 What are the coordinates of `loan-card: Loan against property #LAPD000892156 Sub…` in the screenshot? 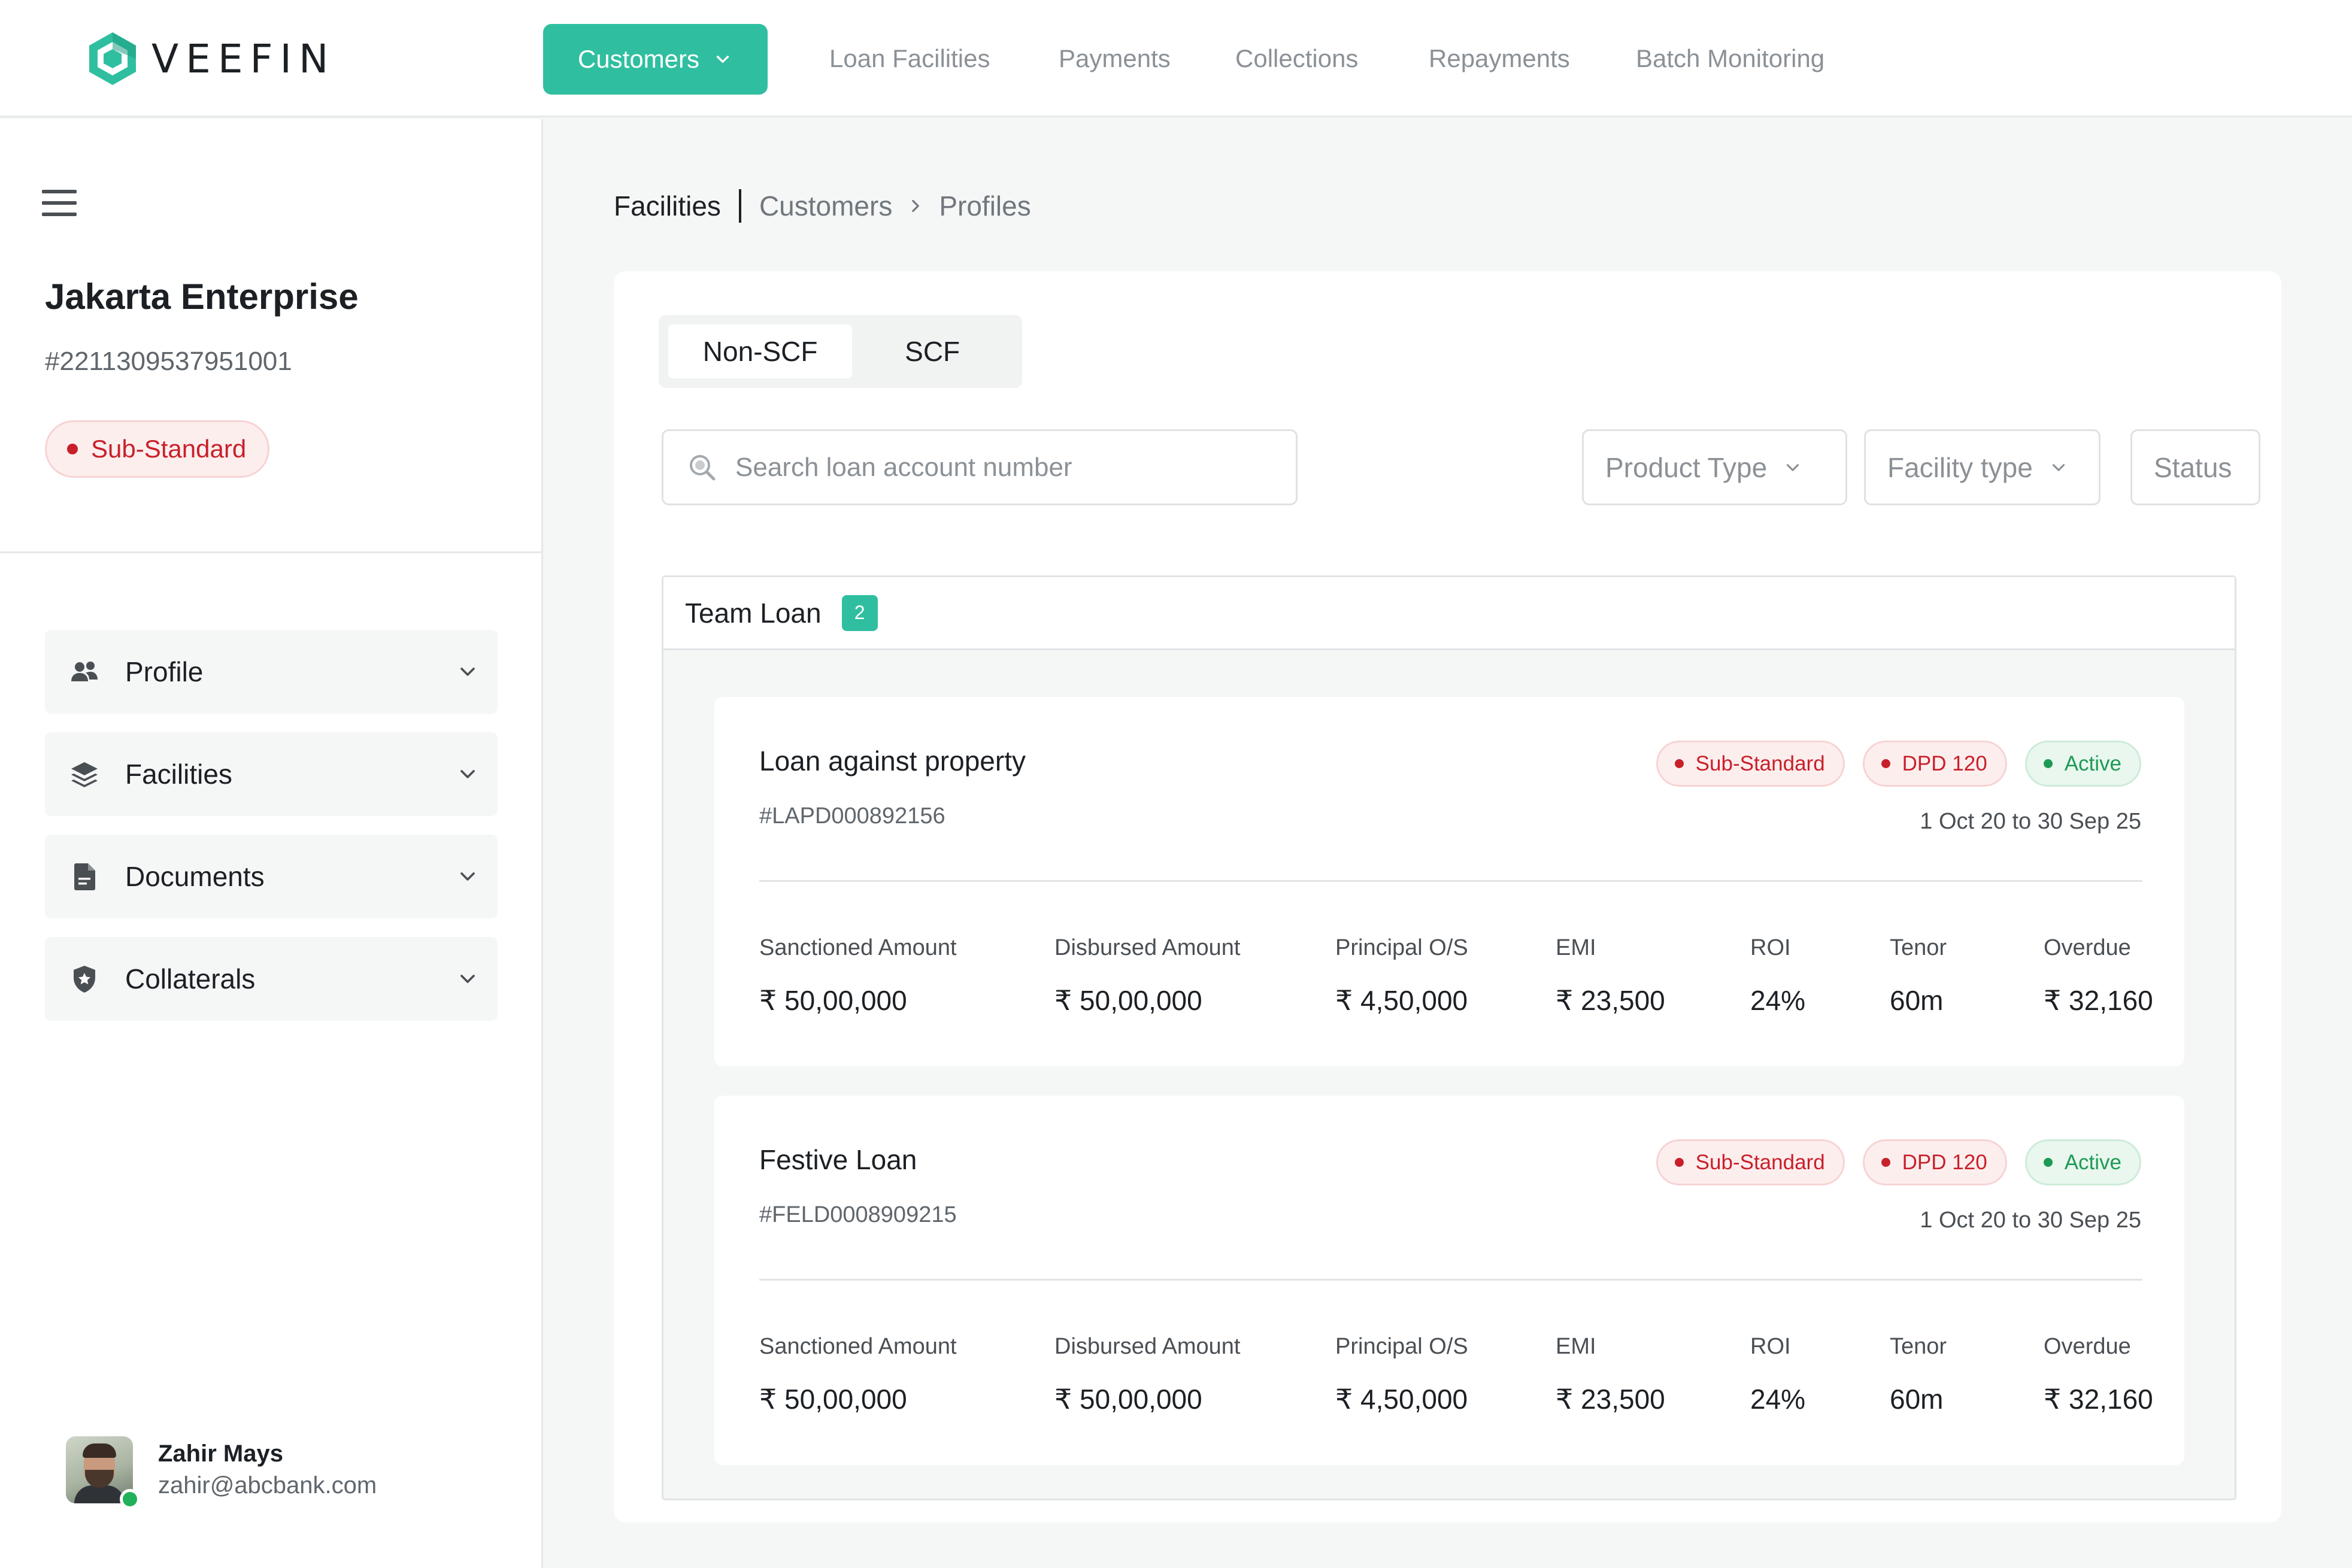 It's located at (1449, 881).